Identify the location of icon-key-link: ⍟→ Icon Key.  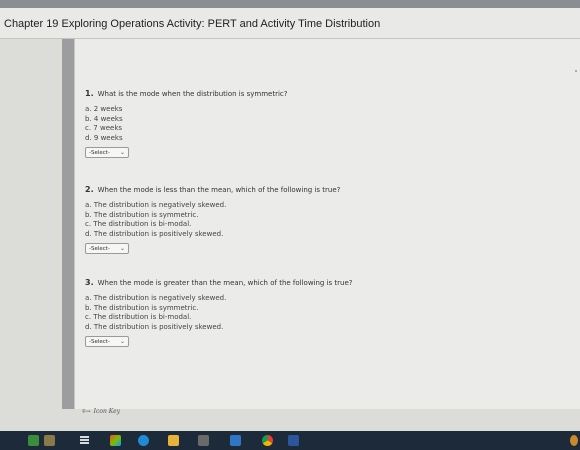
(101, 412).